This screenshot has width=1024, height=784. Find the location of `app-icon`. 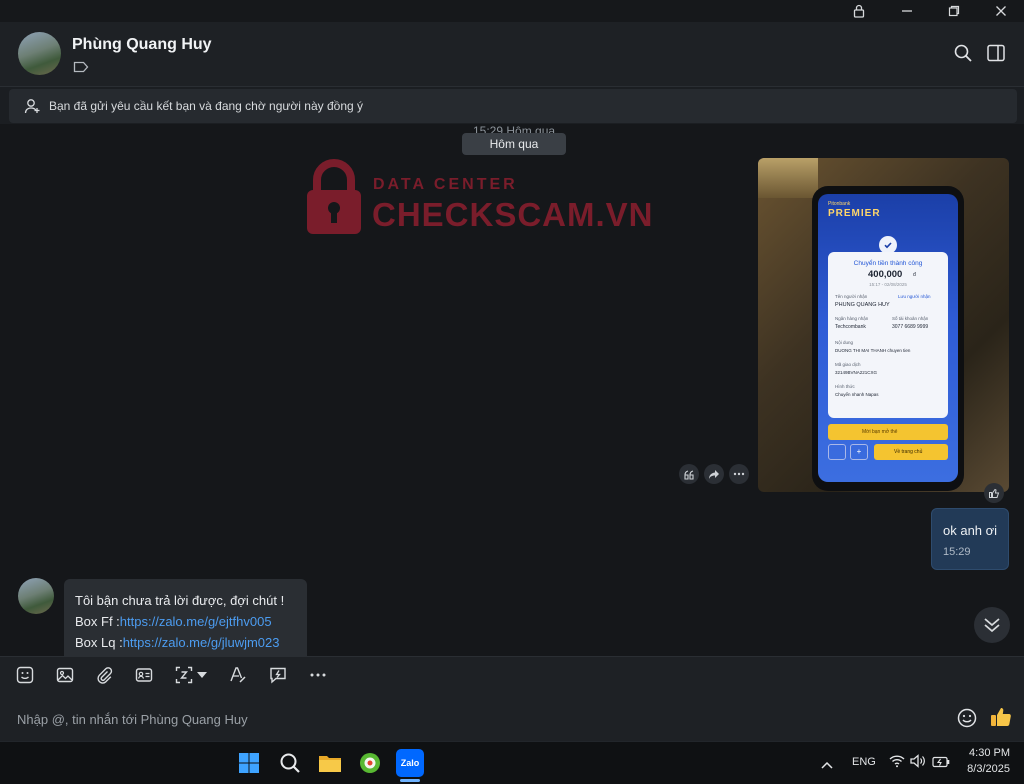

app-icon is located at coordinates (370, 763).